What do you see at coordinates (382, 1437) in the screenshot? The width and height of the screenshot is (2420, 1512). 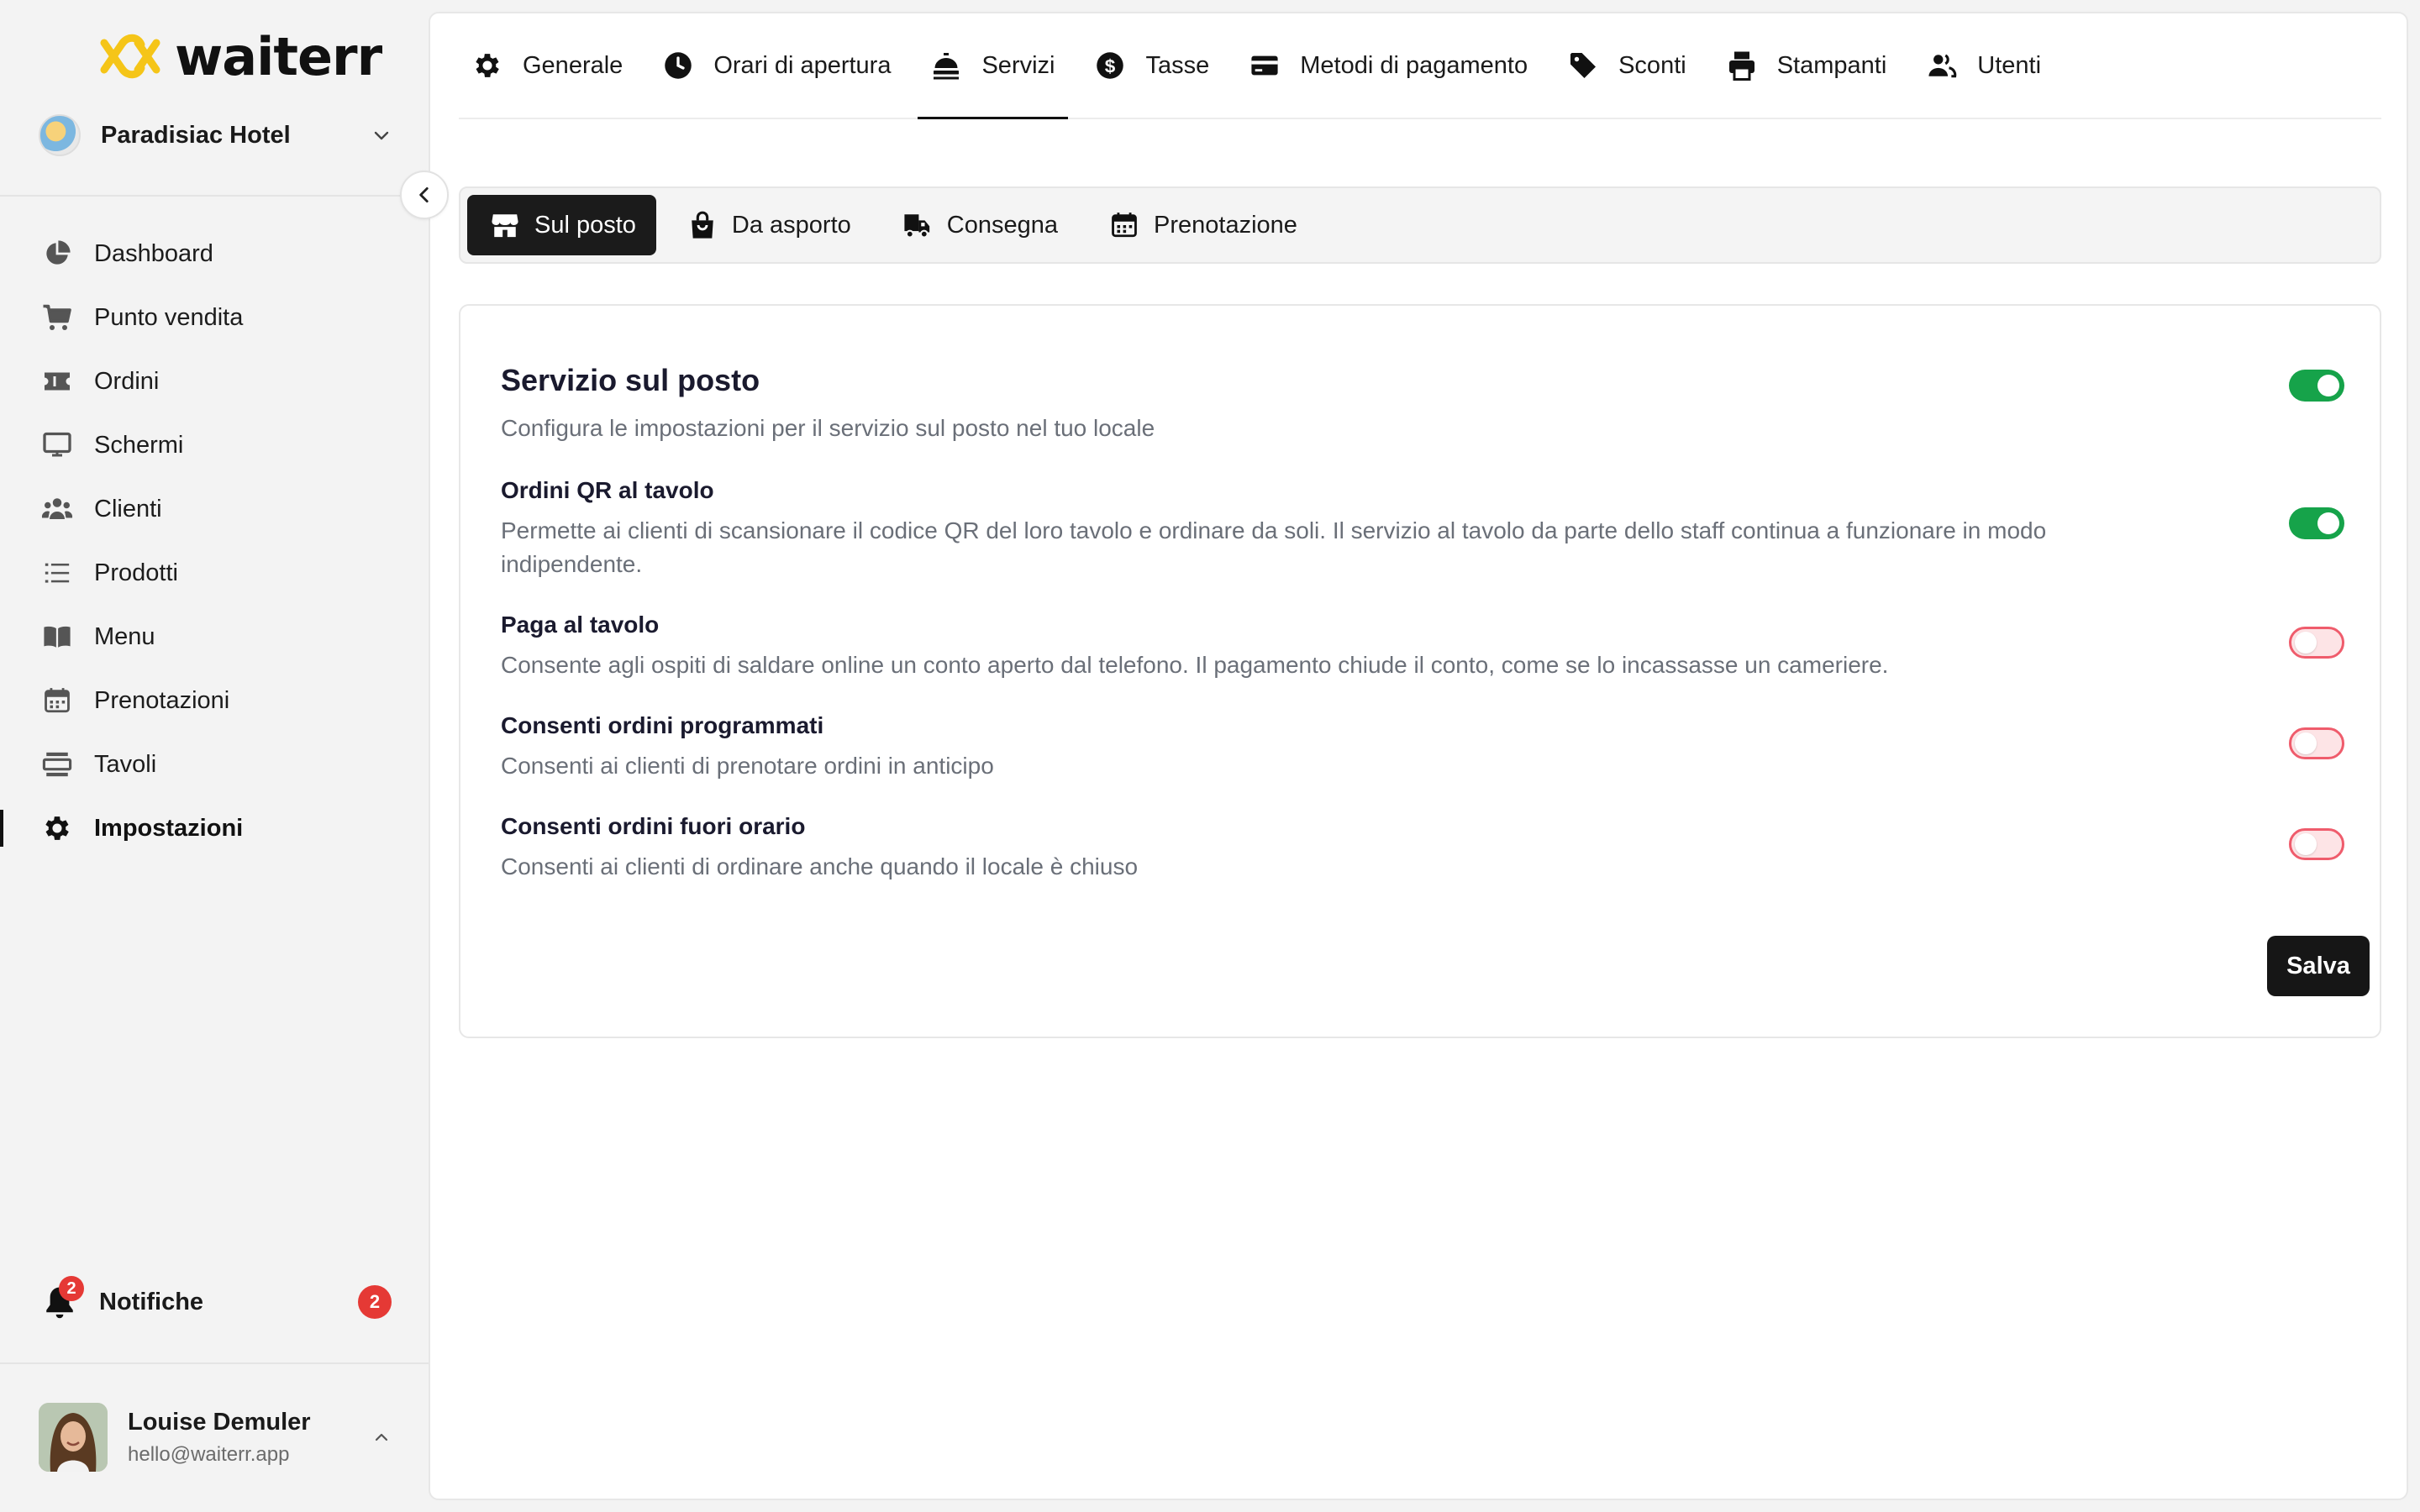 I see `chevron-up-icon` at bounding box center [382, 1437].